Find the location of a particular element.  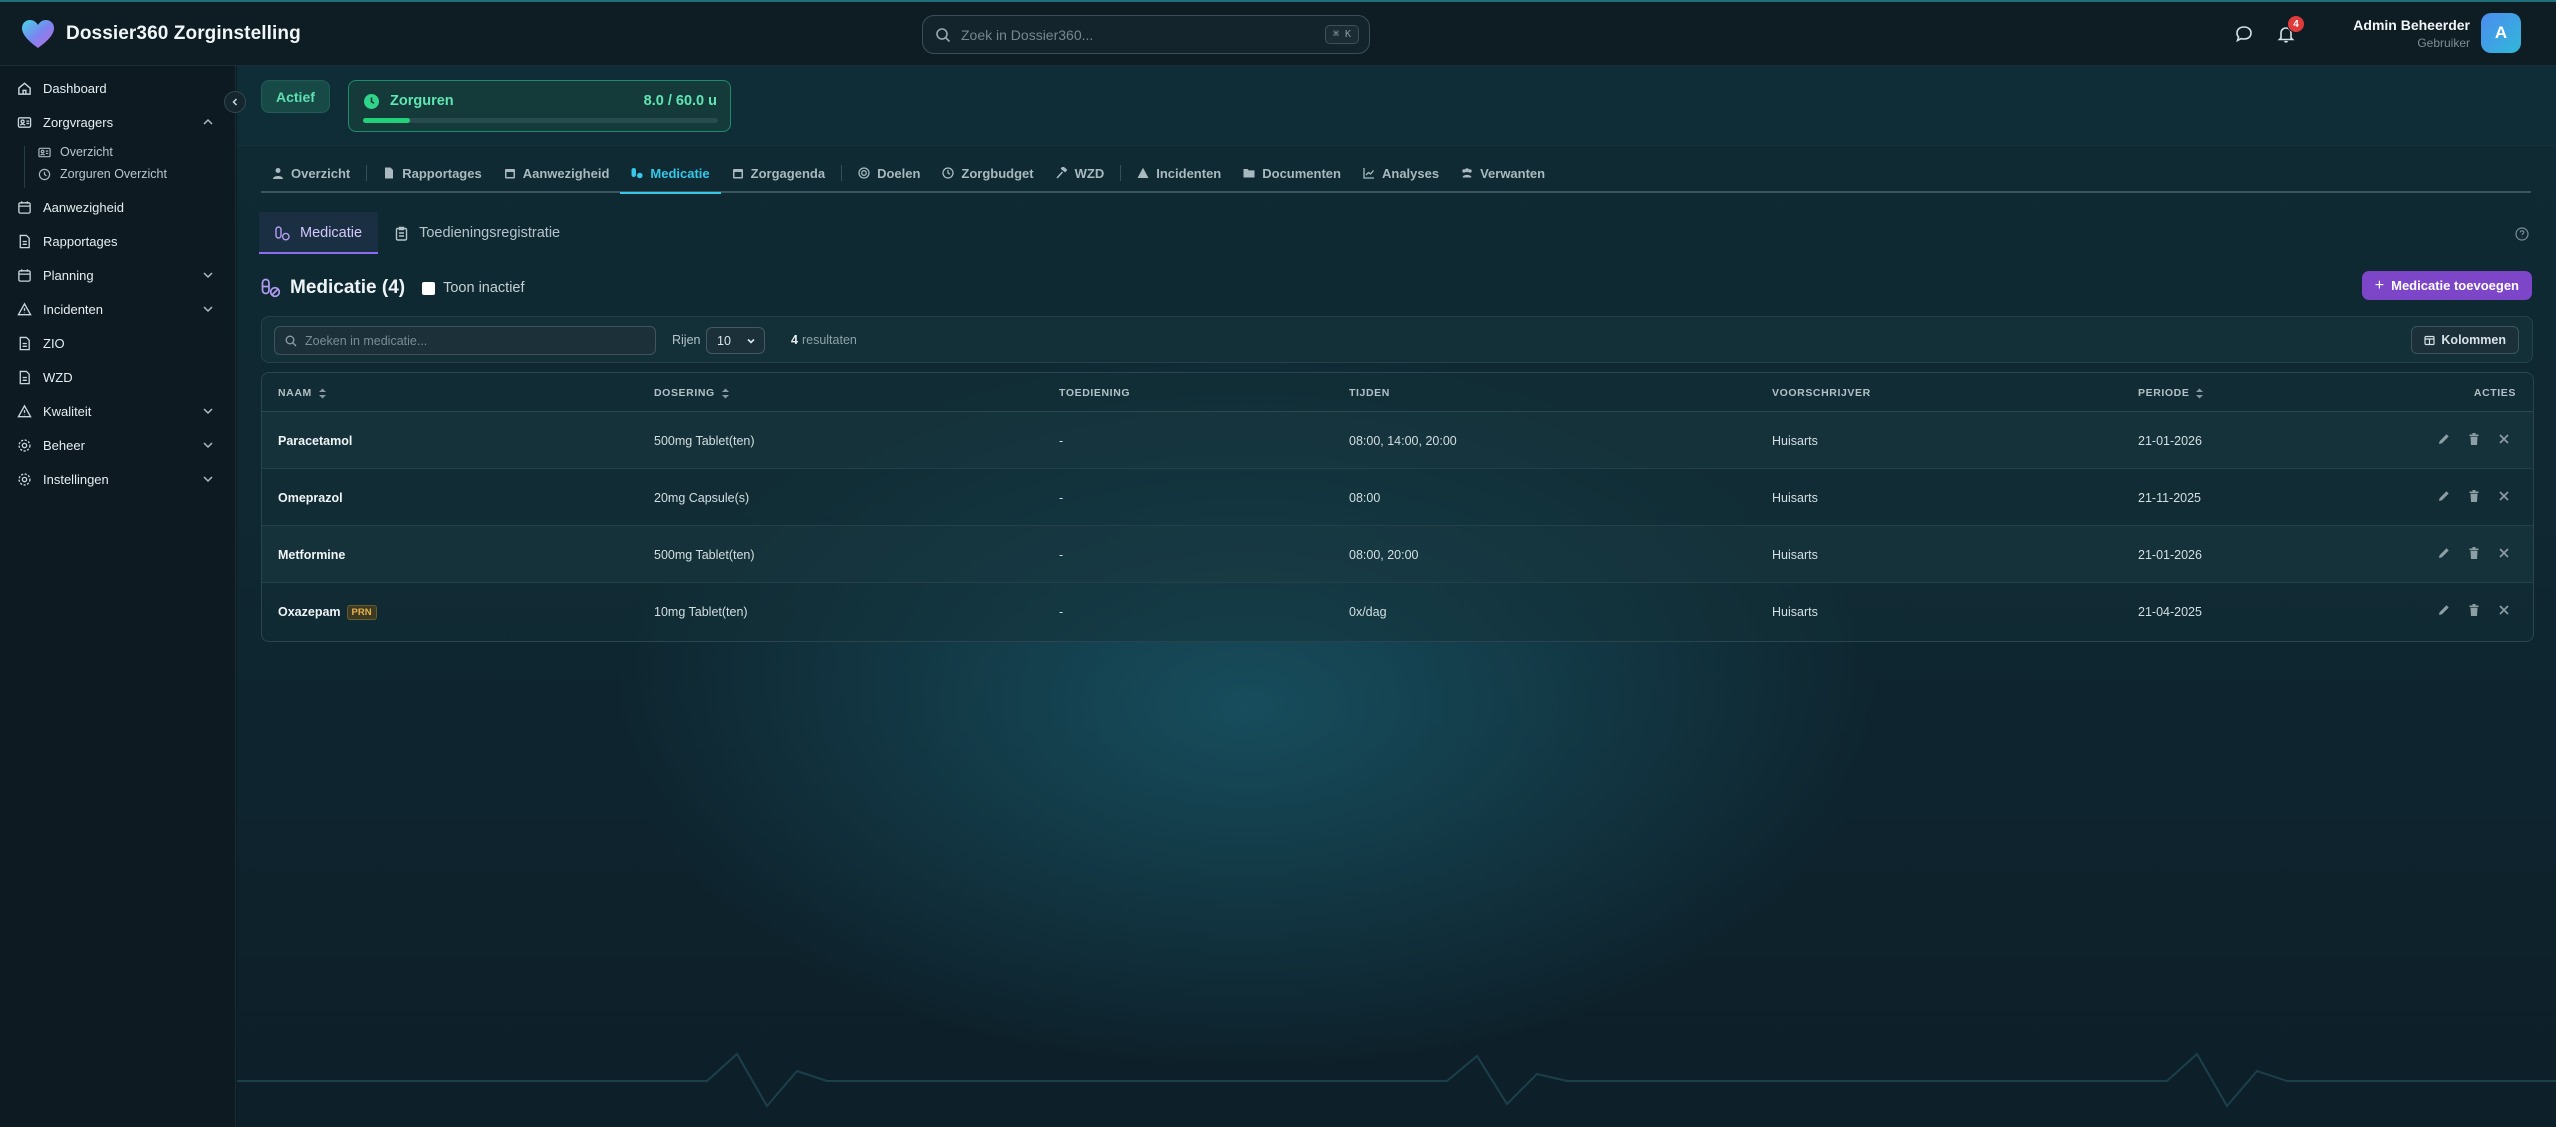

sidebar-item-rapportages: Rapportages is located at coordinates (118, 241).